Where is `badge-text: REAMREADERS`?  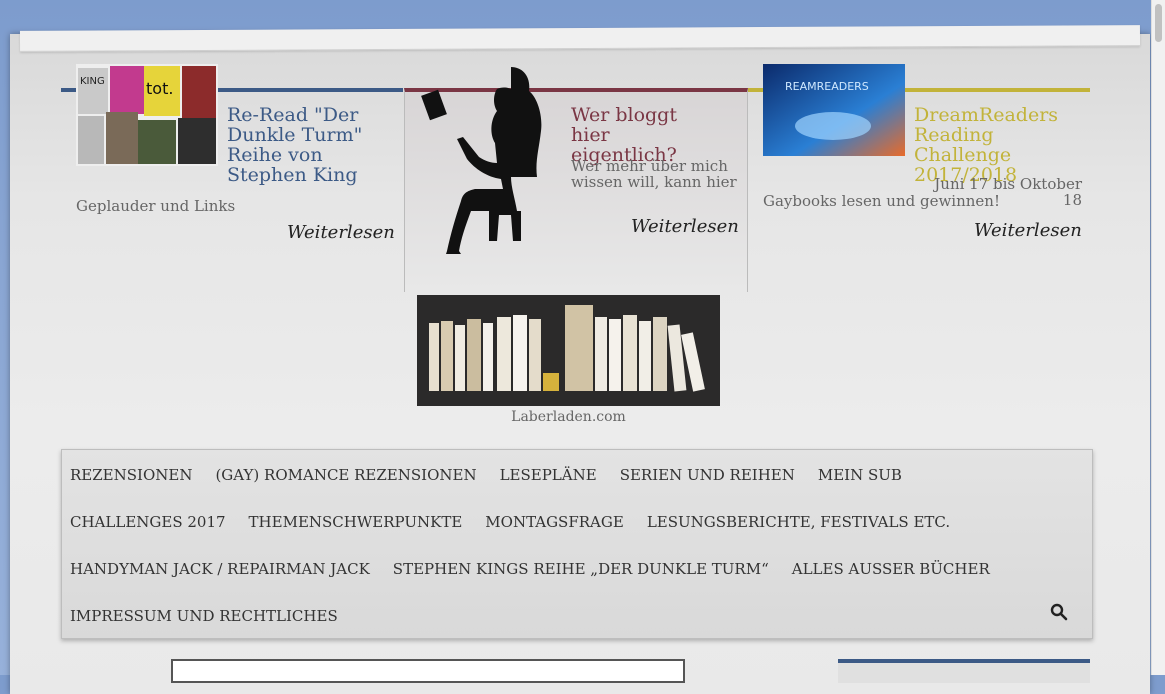 badge-text: REAMREADERS is located at coordinates (827, 86).